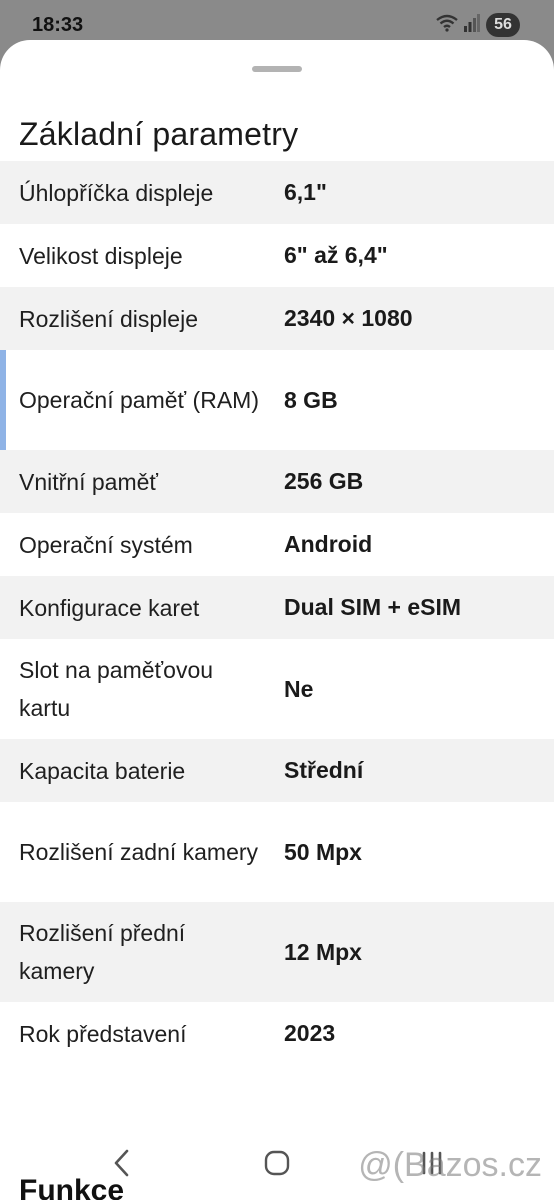 Image resolution: width=554 pixels, height=1200 pixels. Describe the element at coordinates (311, 399) in the screenshot. I see `param-value: 8 GB` at that location.